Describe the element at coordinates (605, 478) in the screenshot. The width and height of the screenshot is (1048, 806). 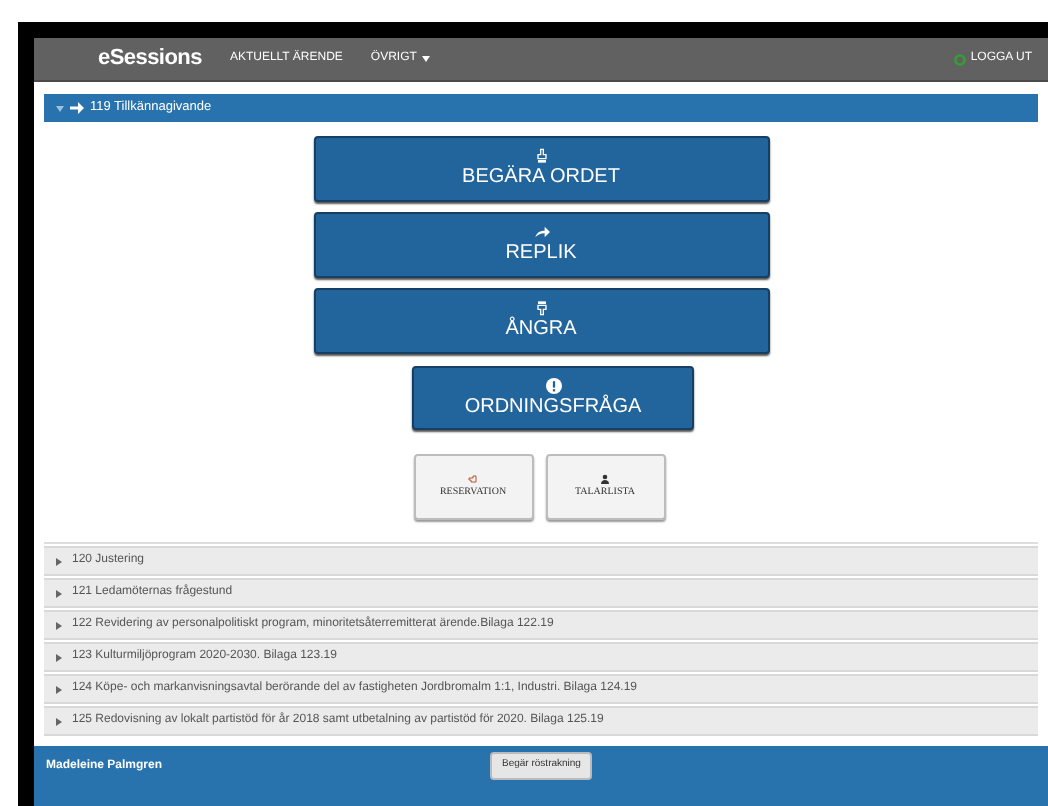
I see `user-icon` at that location.